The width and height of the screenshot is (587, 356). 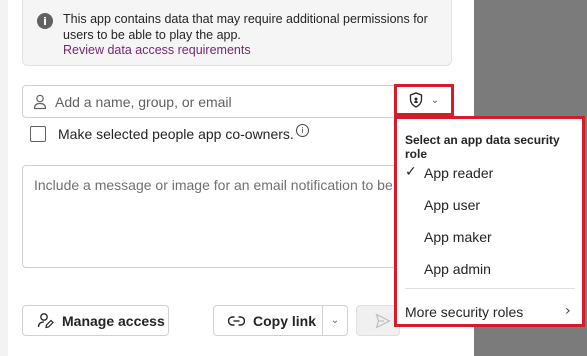 I want to click on people-placeholder: Add a name, group, or email, so click(x=143, y=102).